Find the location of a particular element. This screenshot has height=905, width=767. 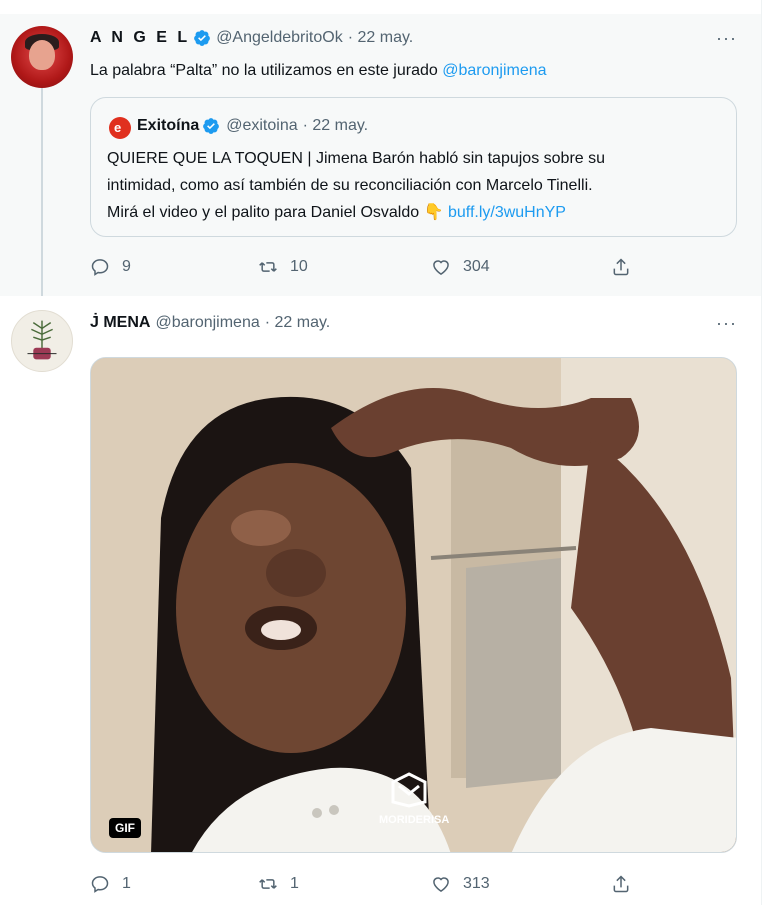

reply-button: 1 is located at coordinates (110, 884).